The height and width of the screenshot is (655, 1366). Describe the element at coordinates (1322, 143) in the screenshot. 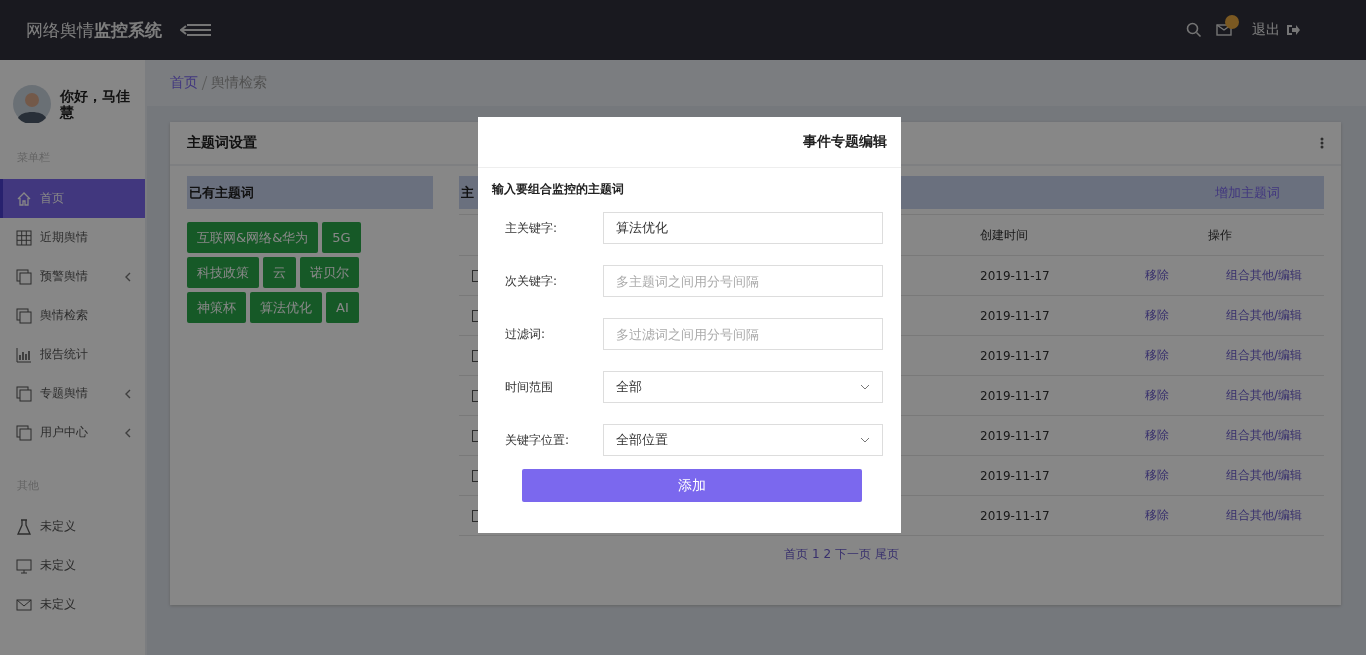

I see `more-icon` at that location.